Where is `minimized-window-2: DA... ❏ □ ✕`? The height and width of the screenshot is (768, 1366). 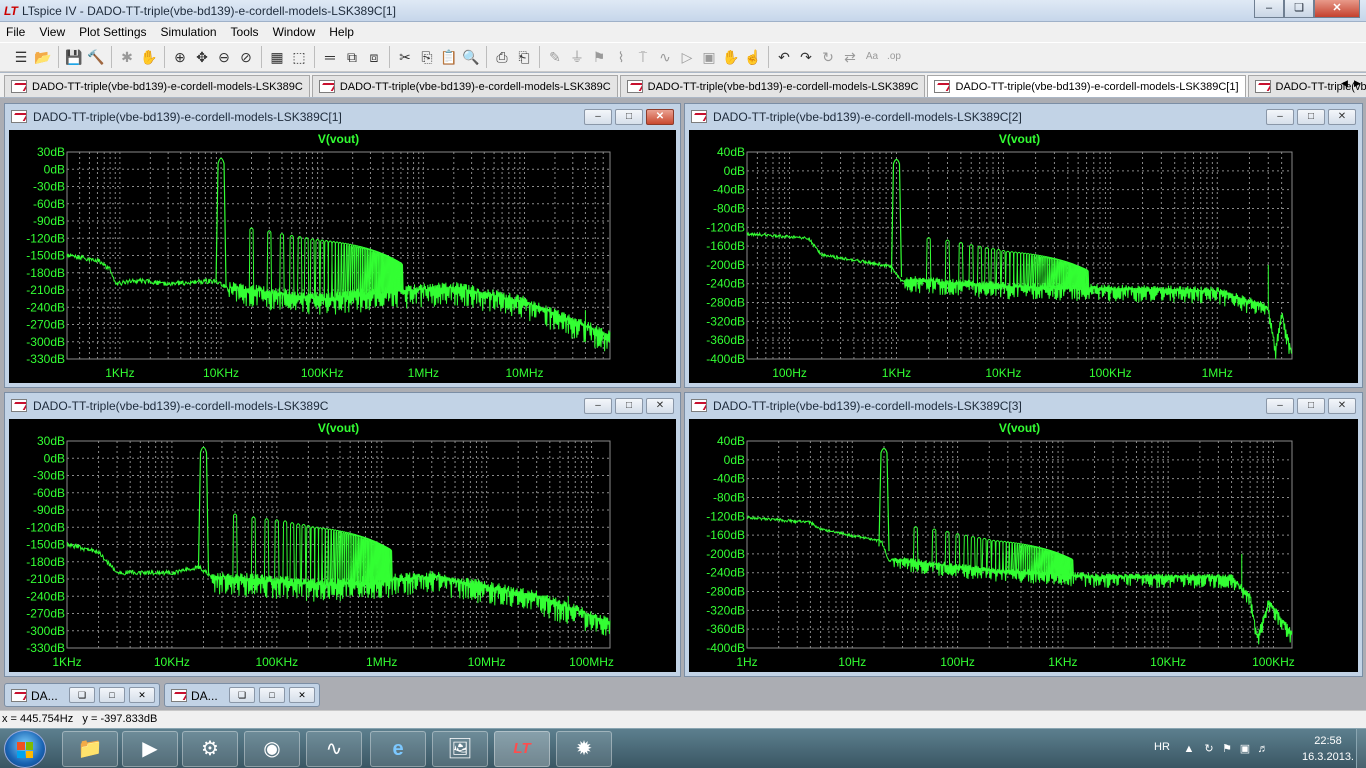
minimized-window-2: DA... ❏ □ ✕ is located at coordinates (242, 695).